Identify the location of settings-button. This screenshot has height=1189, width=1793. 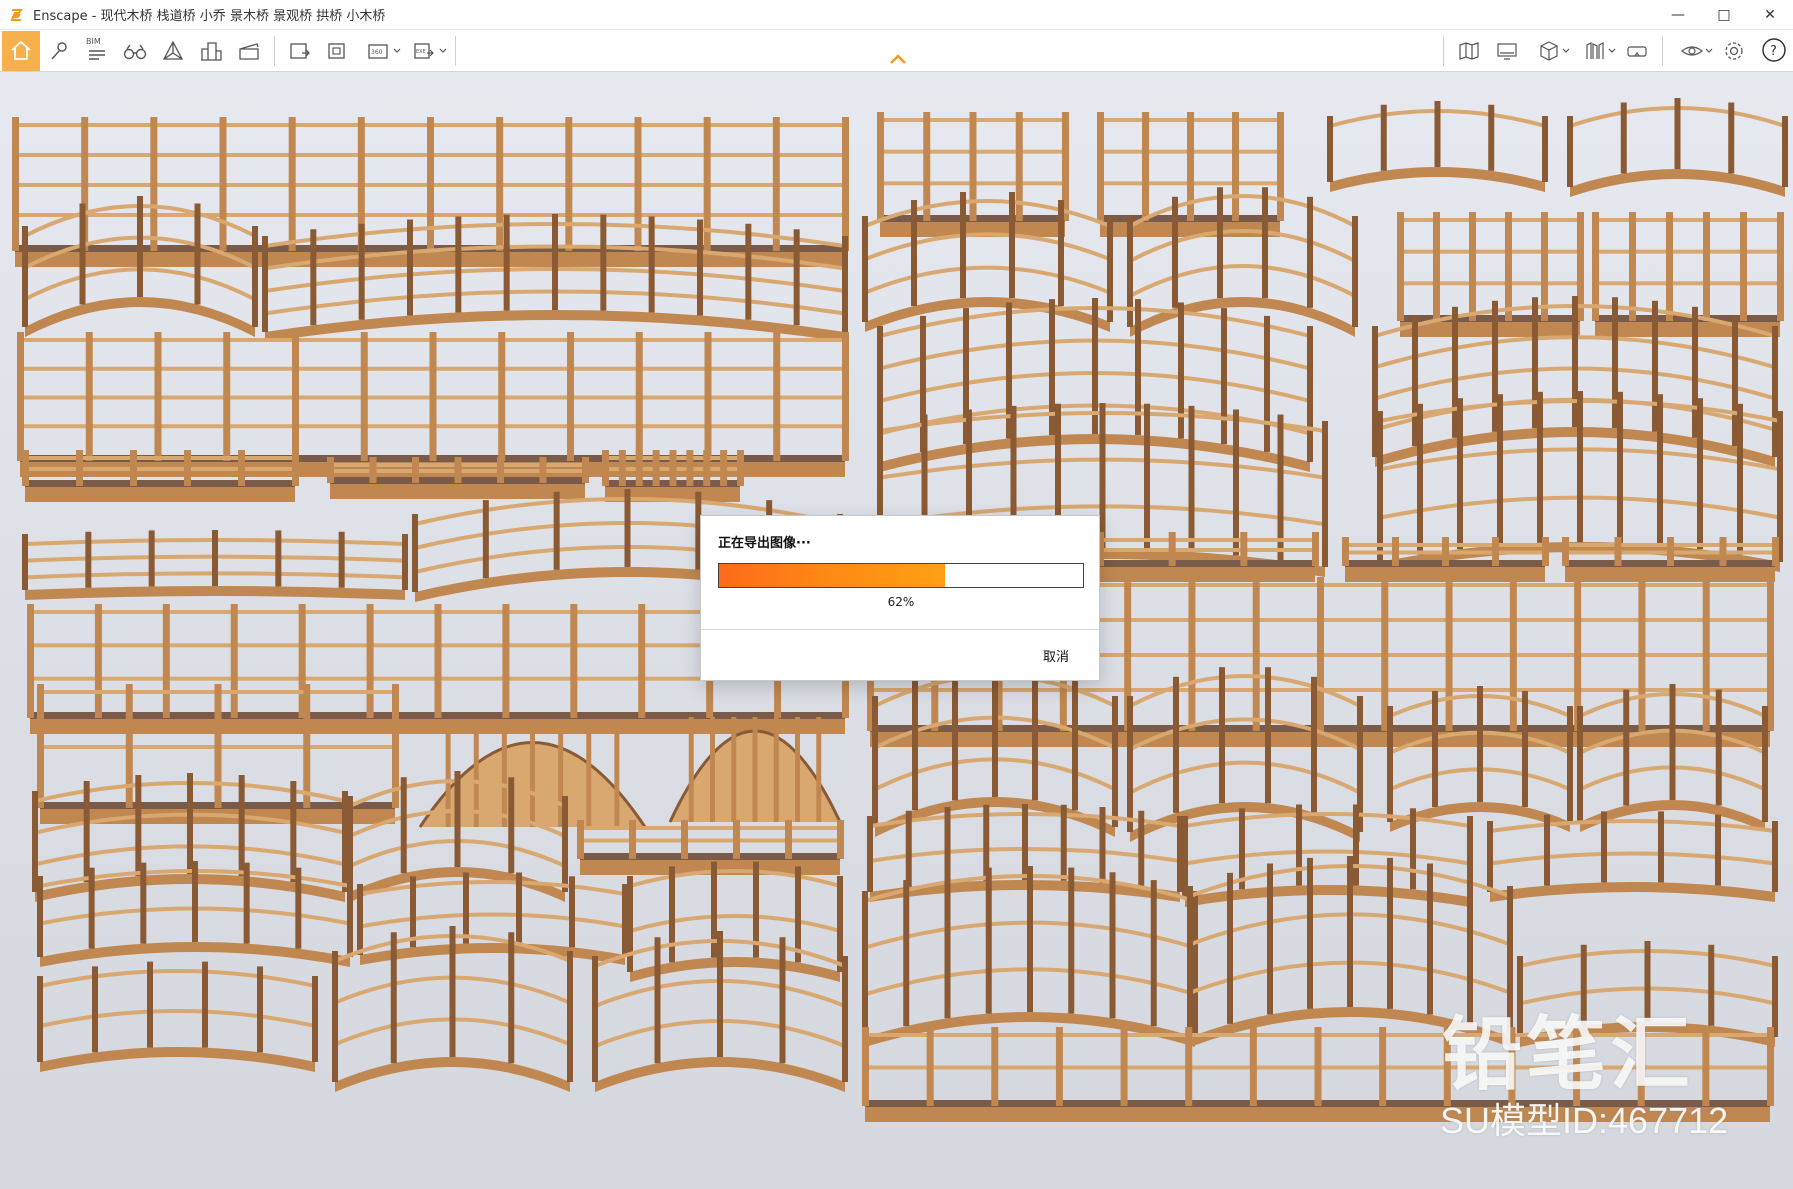
(1734, 51).